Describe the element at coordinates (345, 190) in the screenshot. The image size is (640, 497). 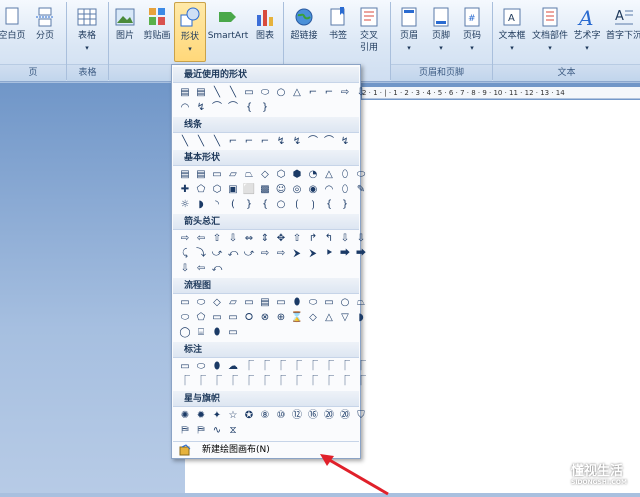
I see `shape-item: ⬯` at that location.